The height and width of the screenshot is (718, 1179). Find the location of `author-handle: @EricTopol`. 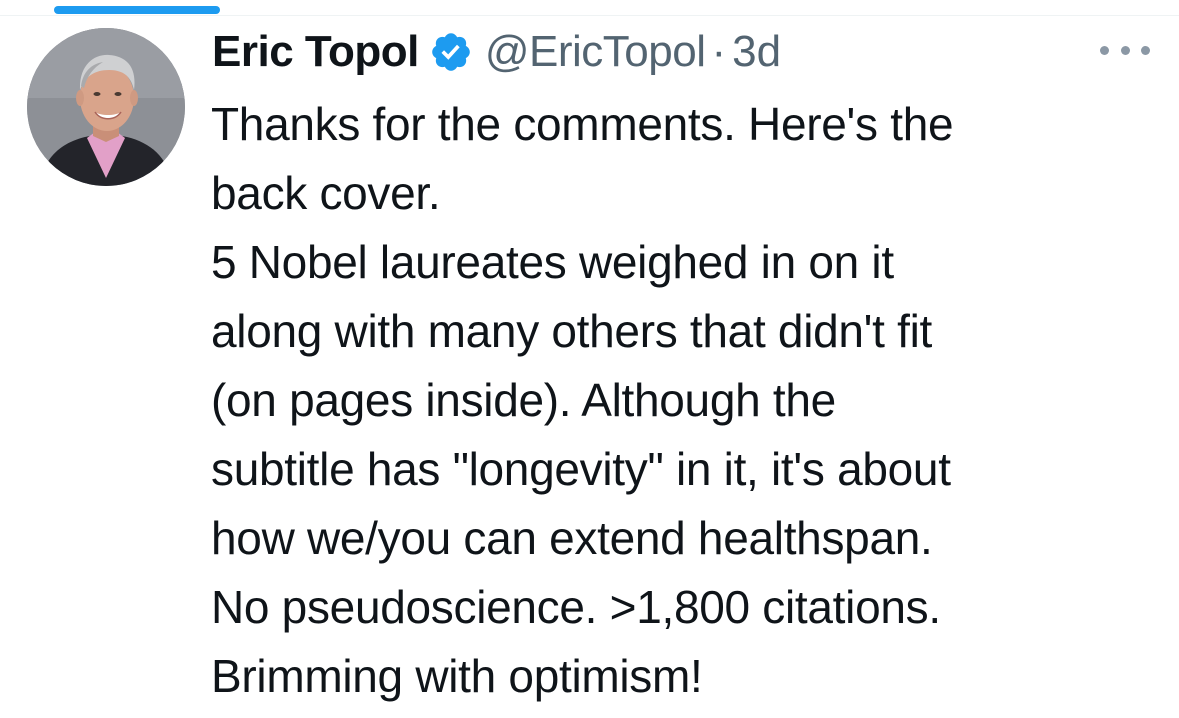

author-handle: @EricTopol is located at coordinates (595, 52).